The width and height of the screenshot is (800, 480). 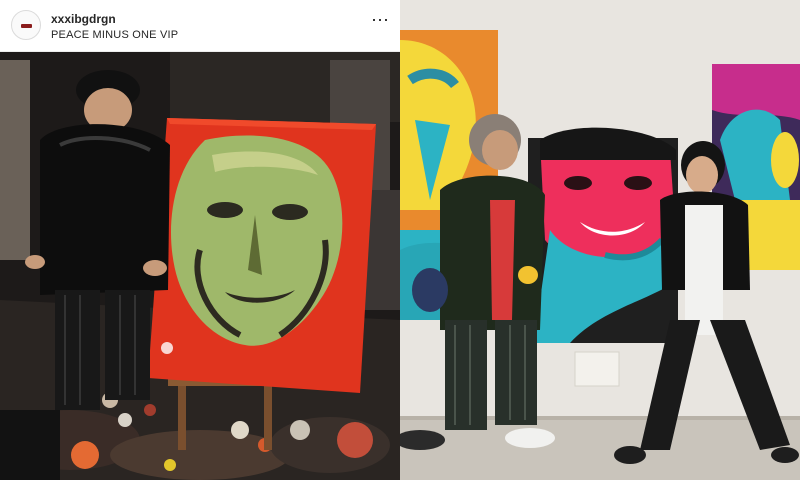 What do you see at coordinates (200, 26) in the screenshot?
I see `post-header: xxxibgdrgn PEACE MINUS ONE VIP ⋯` at bounding box center [200, 26].